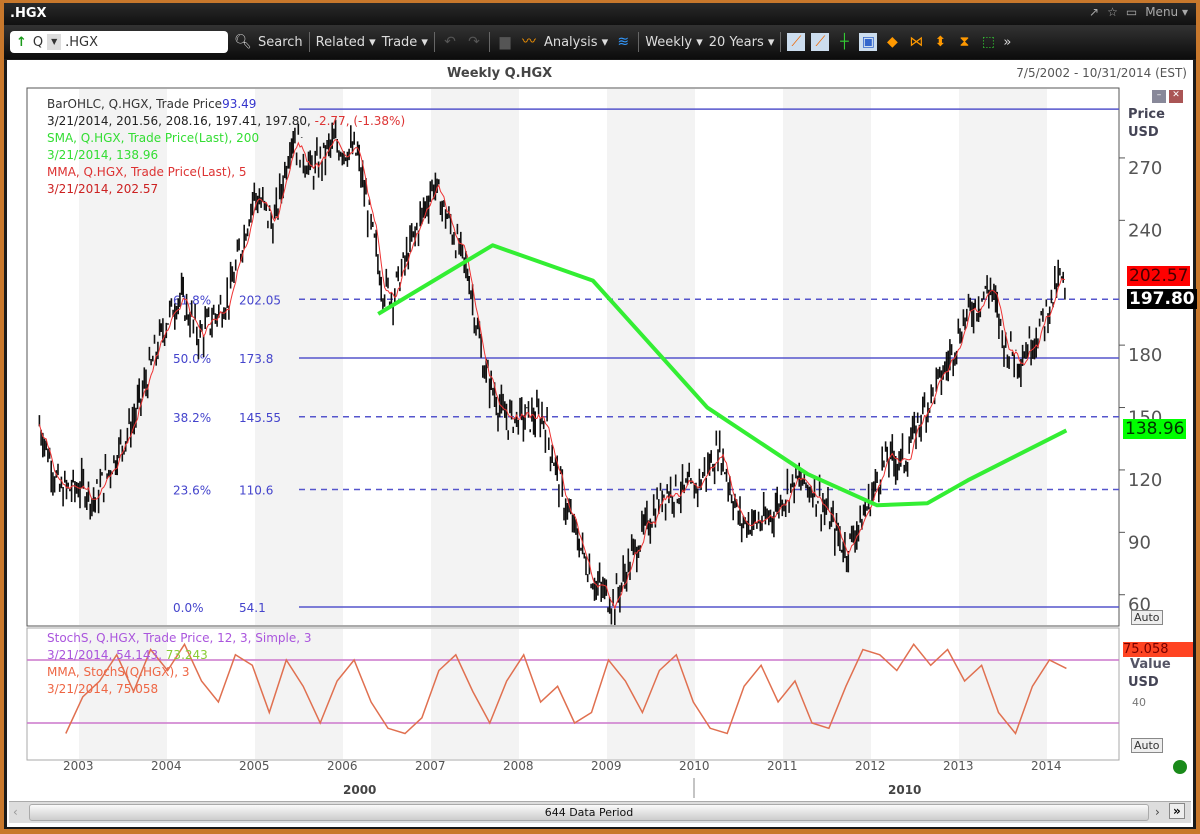  Describe the element at coordinates (405, 42) in the screenshot. I see `trade-menu: Trade ▾` at that location.